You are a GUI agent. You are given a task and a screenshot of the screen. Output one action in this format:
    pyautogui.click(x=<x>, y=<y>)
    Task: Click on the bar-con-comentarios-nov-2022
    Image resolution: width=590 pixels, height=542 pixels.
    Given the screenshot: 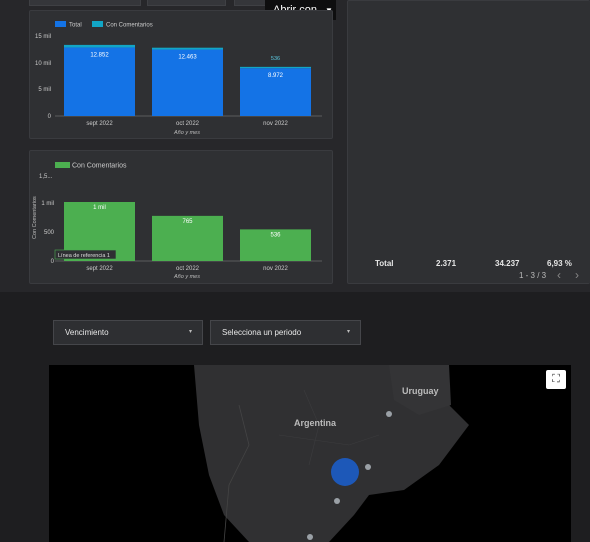 What is the action you would take?
    pyautogui.click(x=275, y=67)
    